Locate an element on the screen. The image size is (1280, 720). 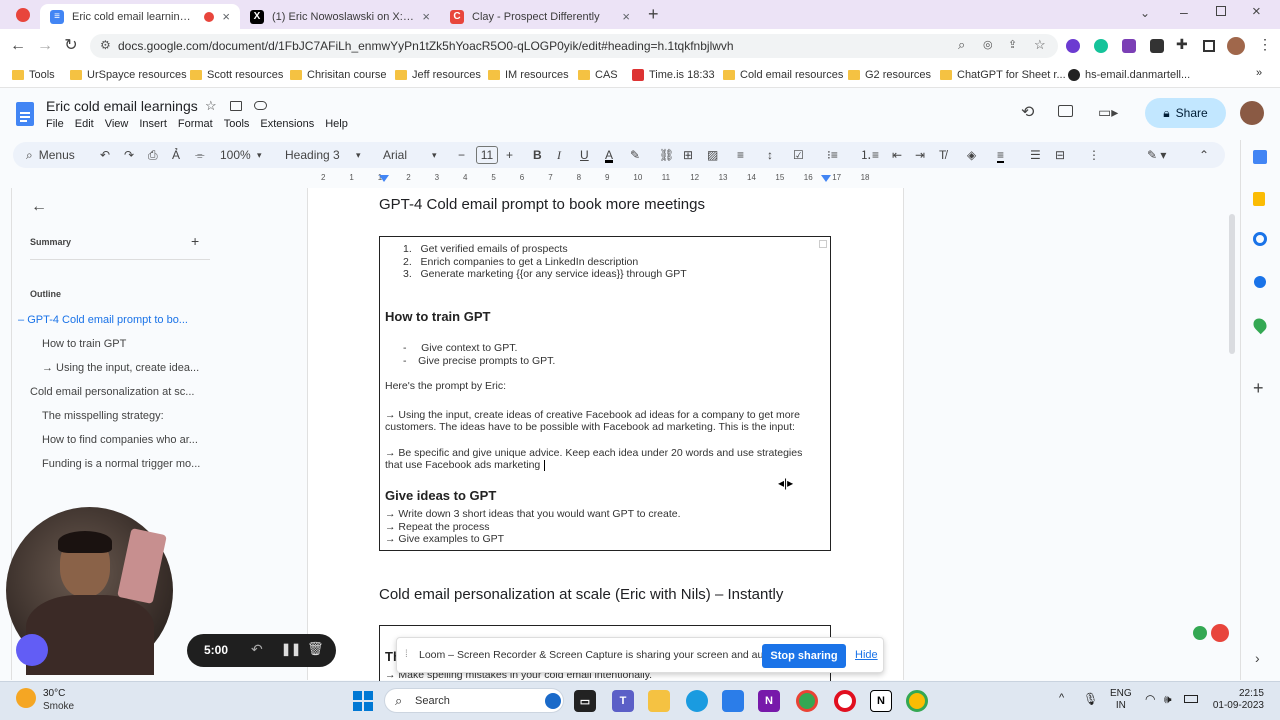
text-color-icon: A is located at coordinates (609, 155).